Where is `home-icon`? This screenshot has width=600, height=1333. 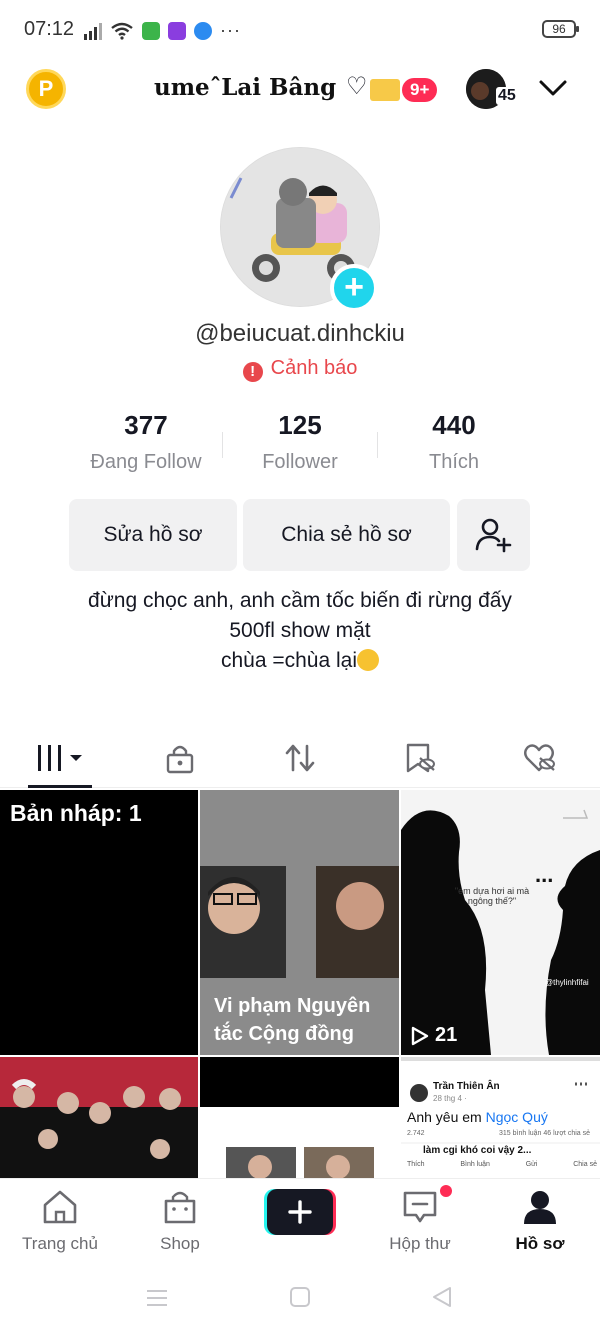 home-icon is located at coordinates (60, 1207).